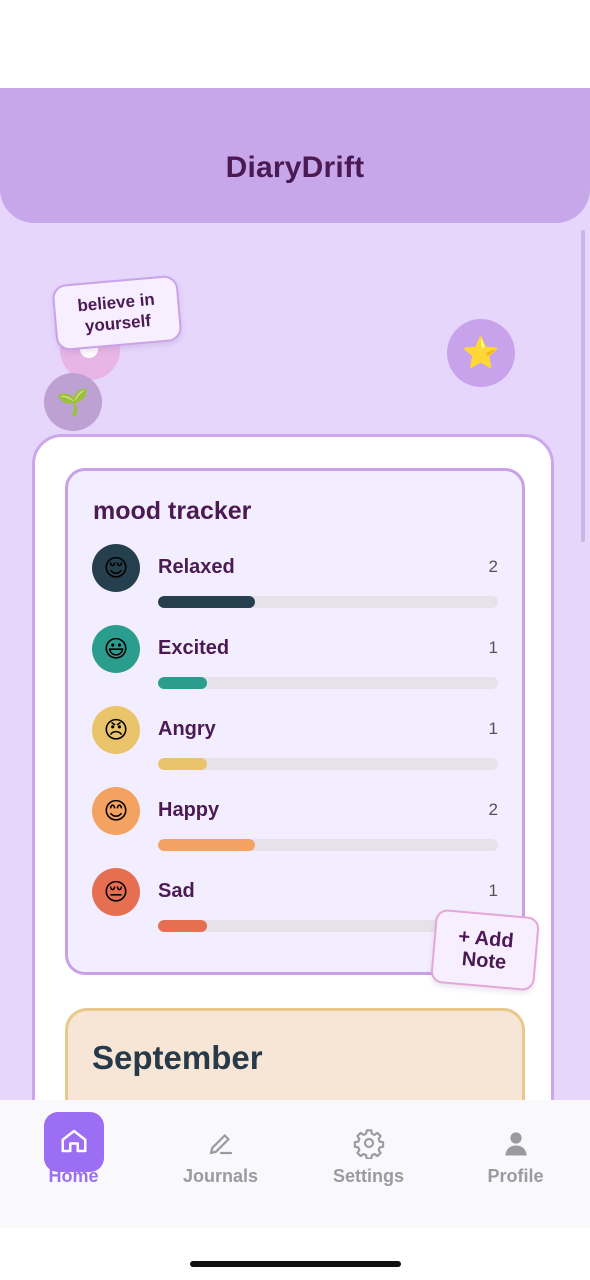 The width and height of the screenshot is (590, 1280). I want to click on mood-row-relaxed: 😌 Relaxed 2, so click(295, 579).